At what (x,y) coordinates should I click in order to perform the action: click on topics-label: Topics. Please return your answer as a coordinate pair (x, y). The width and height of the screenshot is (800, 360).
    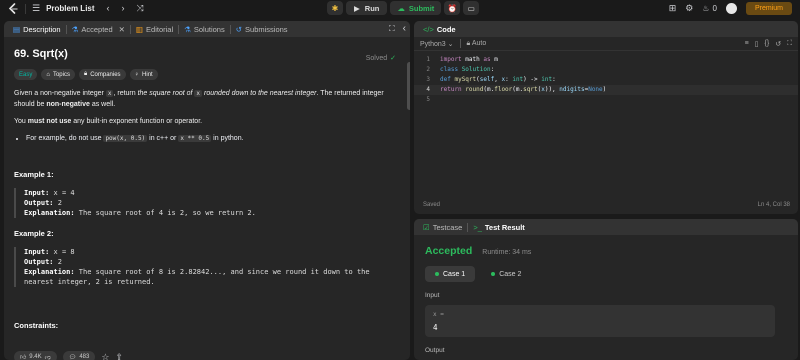
    Looking at the image, I should click on (61, 74).